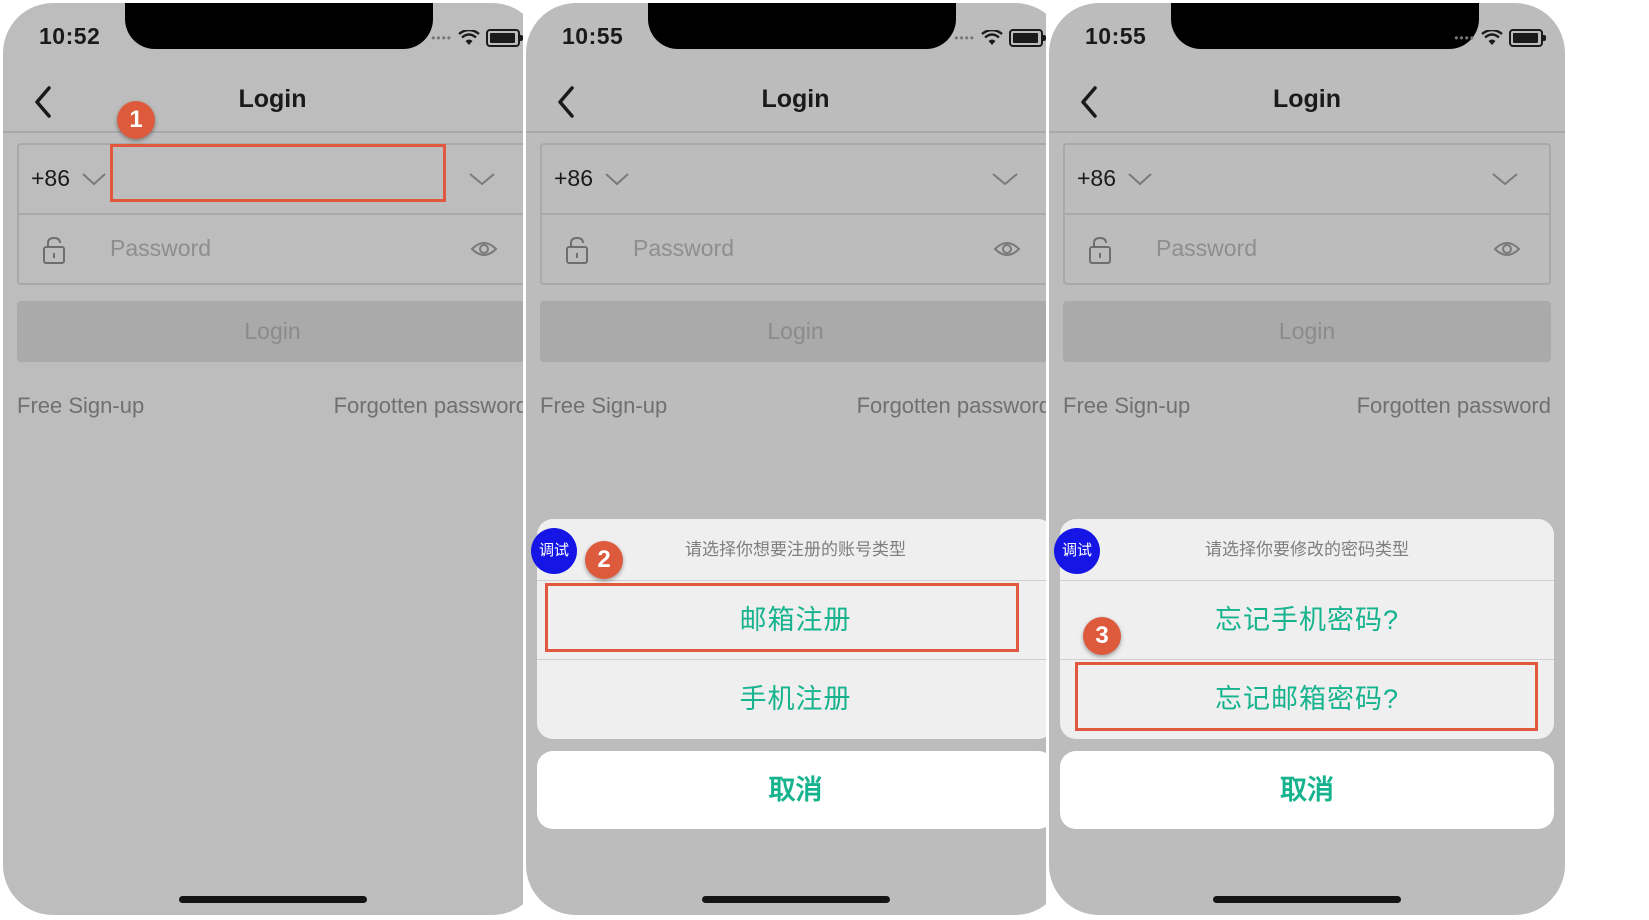 Image resolution: width=1649 pixels, height=920 pixels. What do you see at coordinates (782, 617) in the screenshot?
I see `highlight-email-signup` at bounding box center [782, 617].